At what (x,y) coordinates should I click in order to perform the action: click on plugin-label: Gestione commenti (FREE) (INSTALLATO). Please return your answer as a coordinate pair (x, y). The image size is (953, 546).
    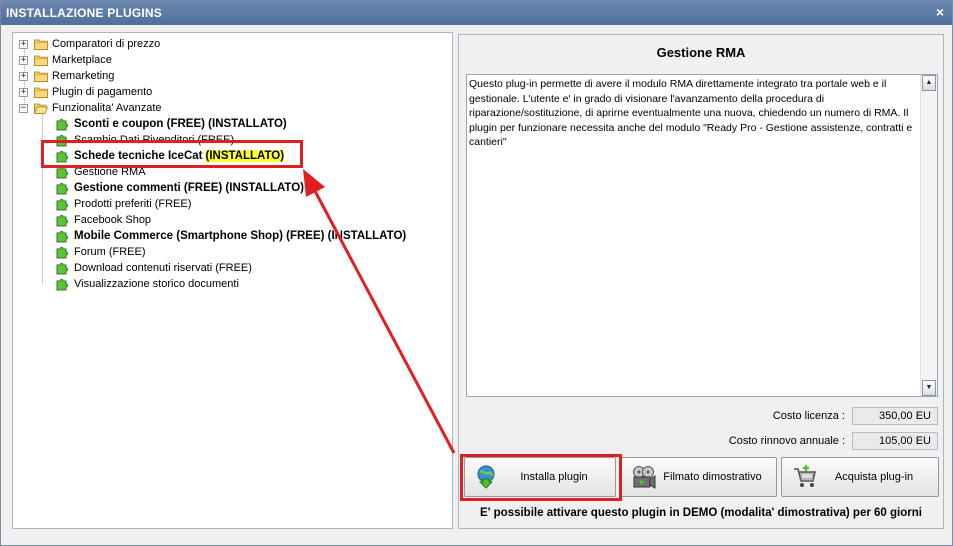
    Looking at the image, I should click on (189, 188).